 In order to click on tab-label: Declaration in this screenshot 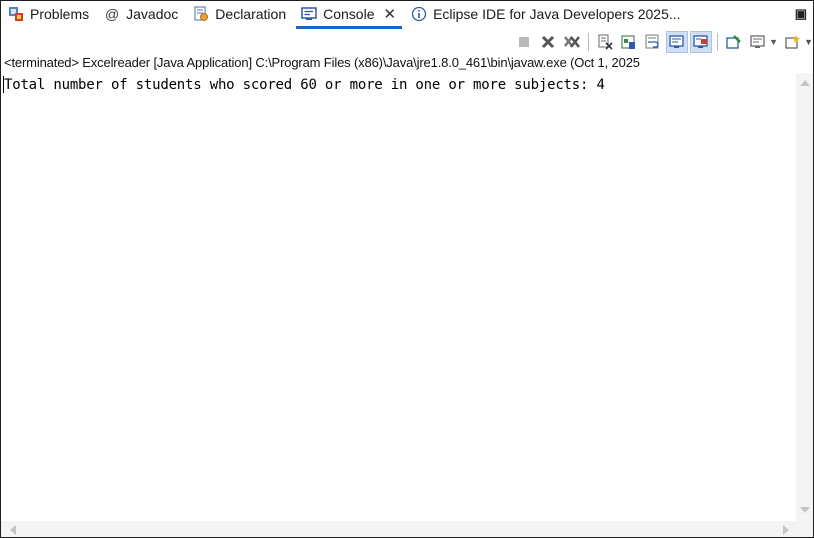, I will do `click(251, 14)`.